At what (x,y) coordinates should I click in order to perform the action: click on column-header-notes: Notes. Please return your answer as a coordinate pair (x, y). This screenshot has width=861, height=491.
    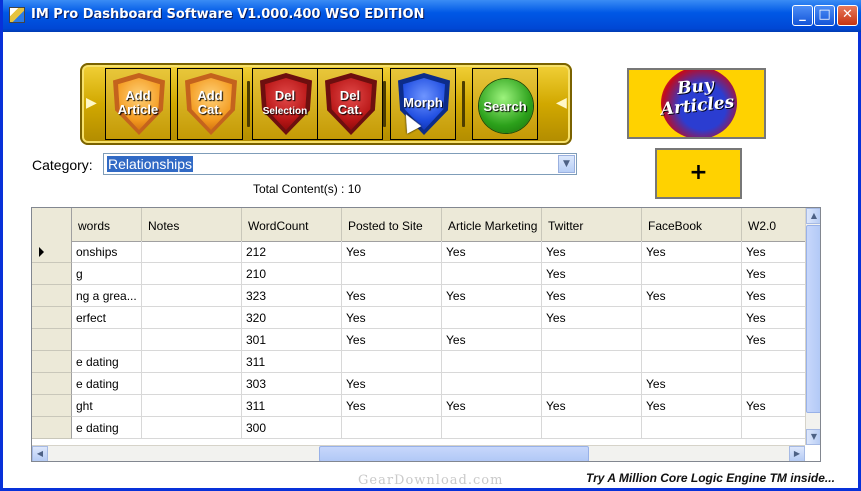
    Looking at the image, I should click on (192, 224).